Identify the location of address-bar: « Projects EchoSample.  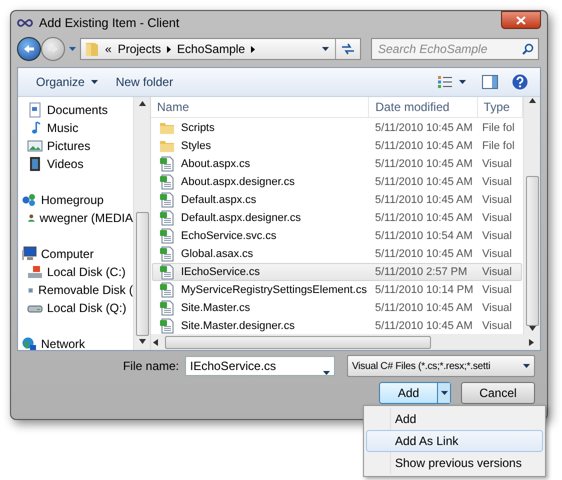
(220, 49).